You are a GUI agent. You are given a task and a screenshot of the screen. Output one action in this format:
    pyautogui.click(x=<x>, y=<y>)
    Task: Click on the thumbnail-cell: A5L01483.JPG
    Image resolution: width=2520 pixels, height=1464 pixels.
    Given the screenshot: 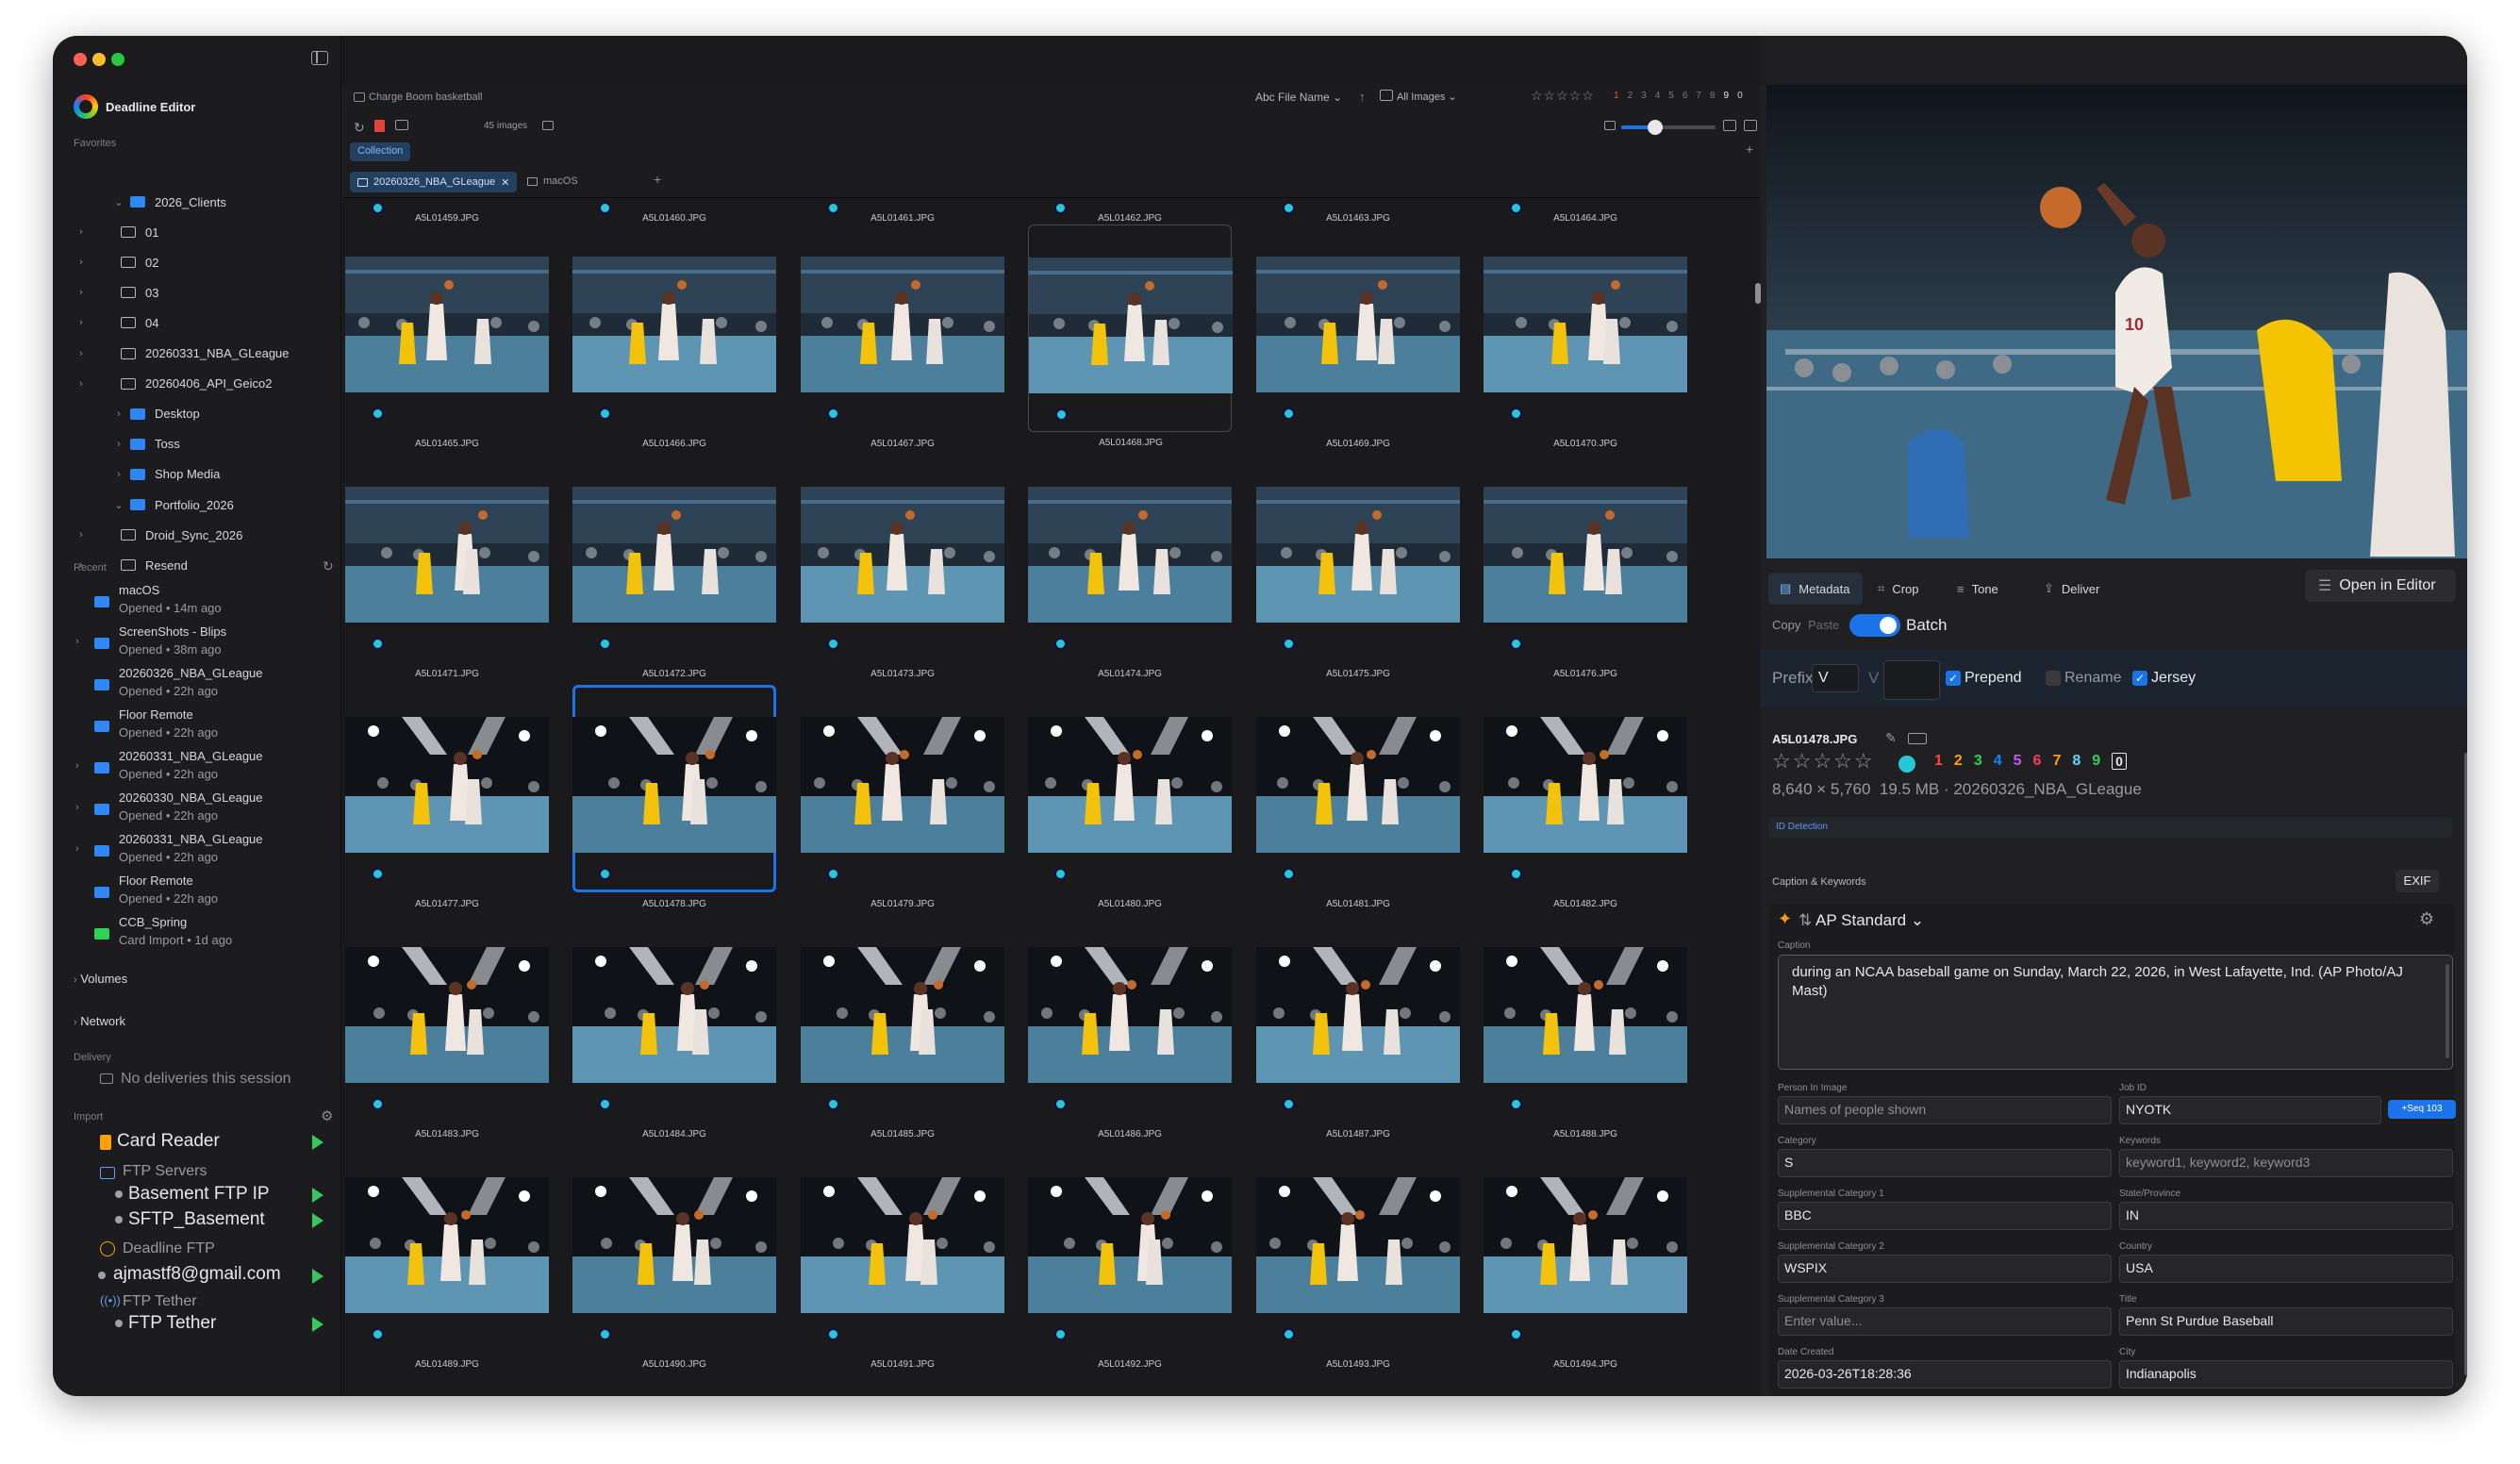 What is the action you would take?
    pyautogui.click(x=447, y=1027)
    